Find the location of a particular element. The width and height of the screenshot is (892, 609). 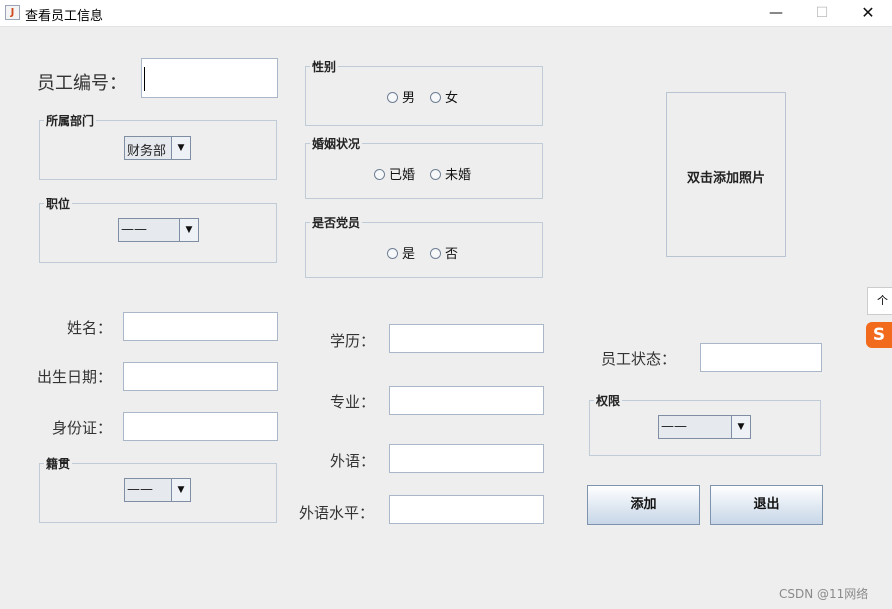

edu-label: 学历： is located at coordinates (353, 341).